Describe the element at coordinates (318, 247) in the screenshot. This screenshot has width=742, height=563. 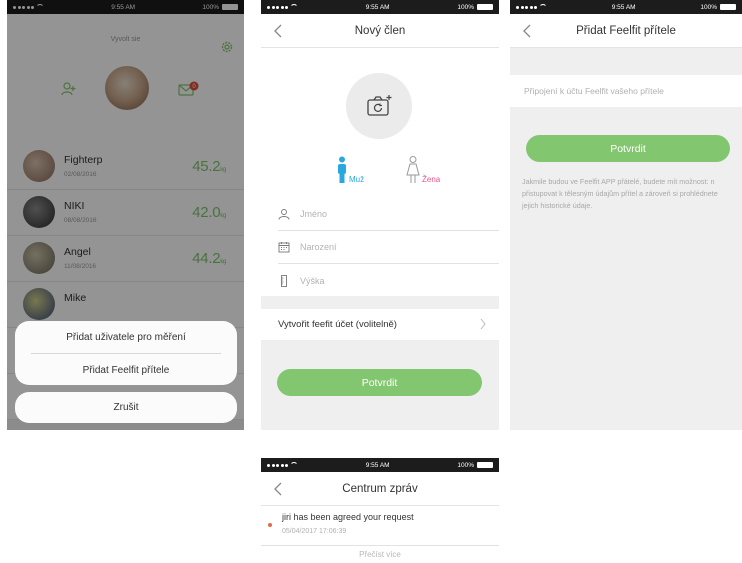
I see `birthdate-placeholder: Narození` at that location.